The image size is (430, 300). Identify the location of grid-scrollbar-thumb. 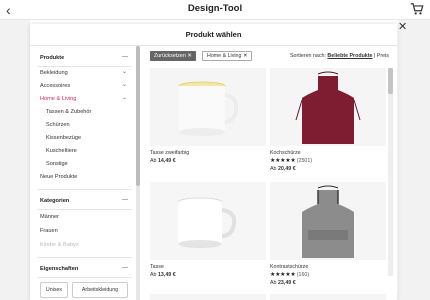
(390, 81).